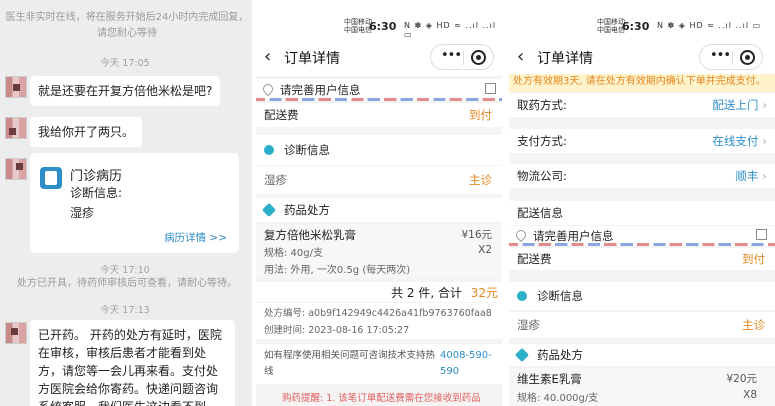  What do you see at coordinates (642, 141) in the screenshot?
I see `payment-row: 支付方式: 在线支付 ›` at bounding box center [642, 141].